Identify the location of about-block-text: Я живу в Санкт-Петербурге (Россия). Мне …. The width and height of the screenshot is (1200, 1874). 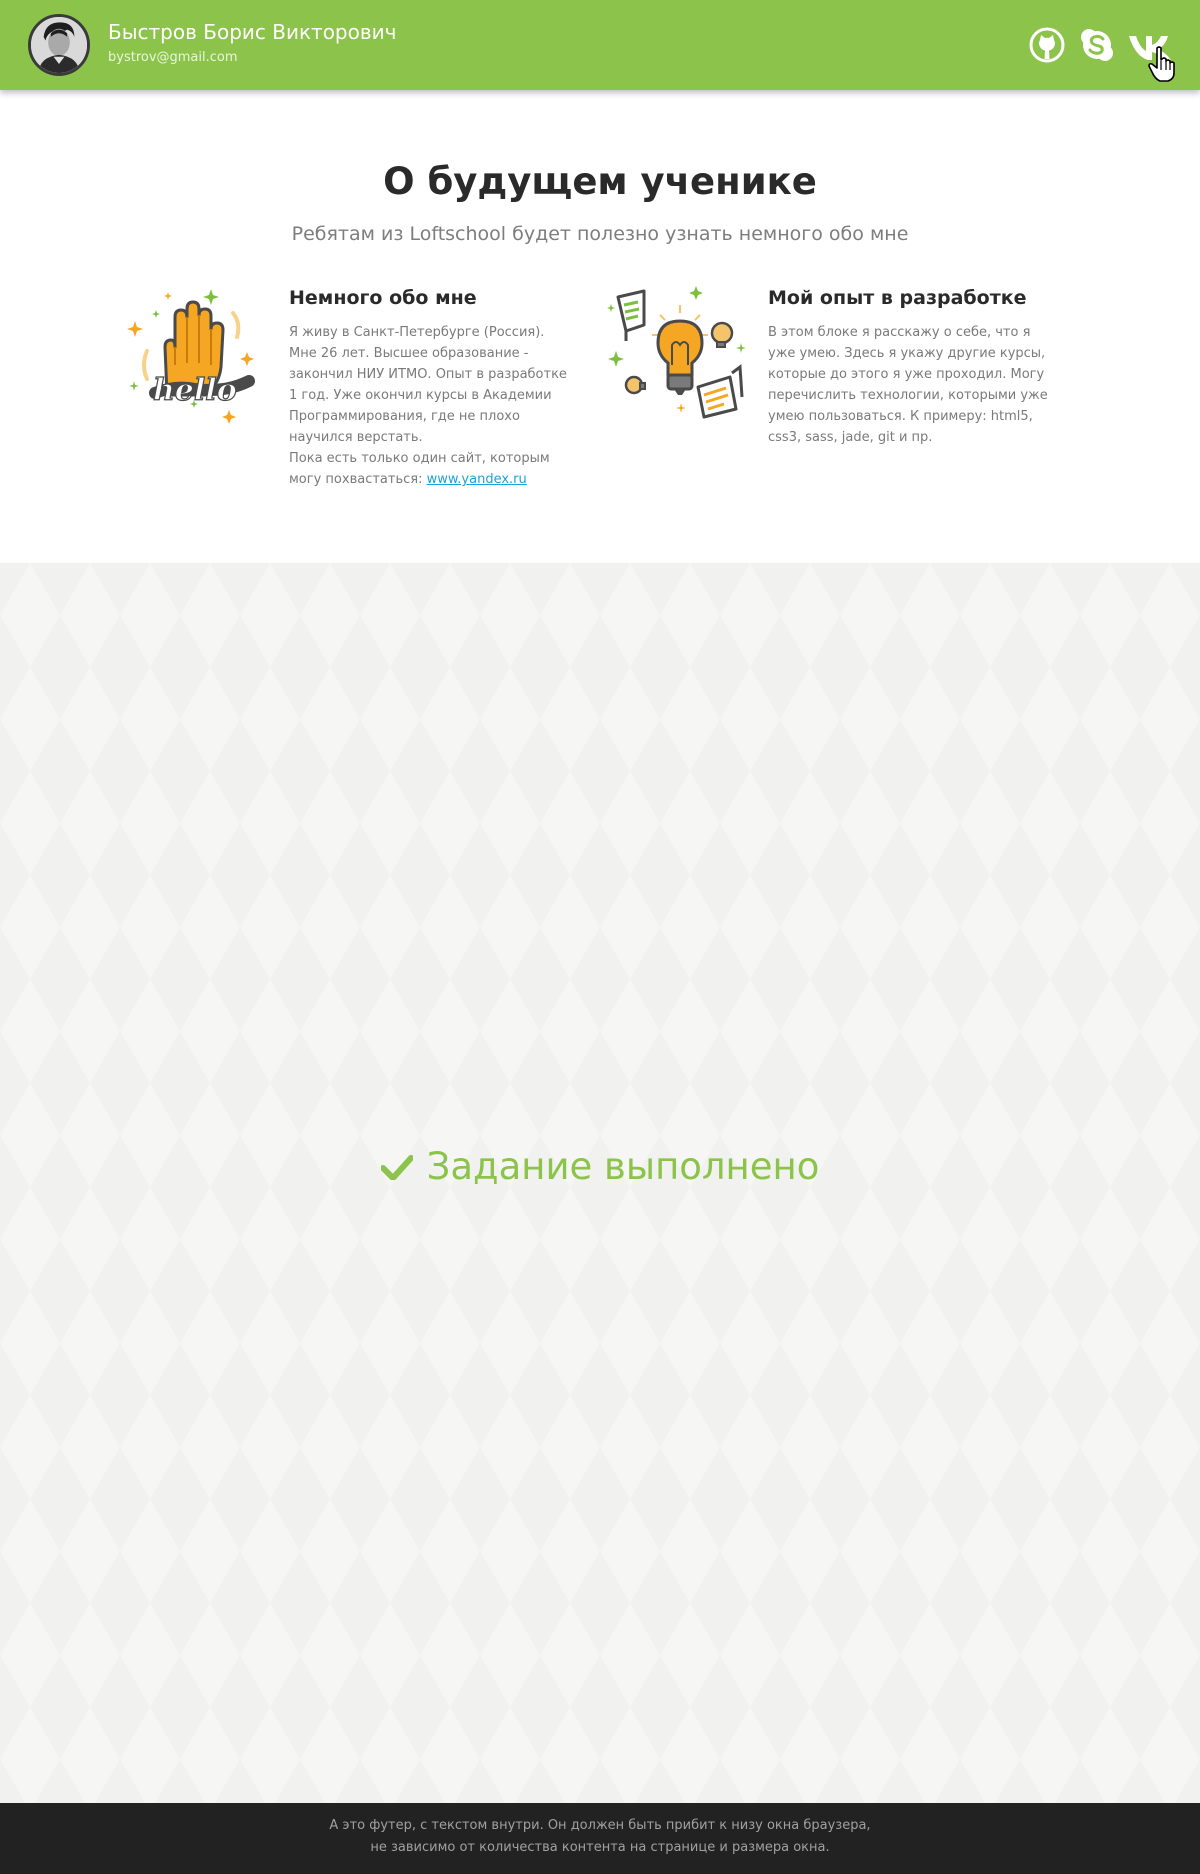
(431, 406).